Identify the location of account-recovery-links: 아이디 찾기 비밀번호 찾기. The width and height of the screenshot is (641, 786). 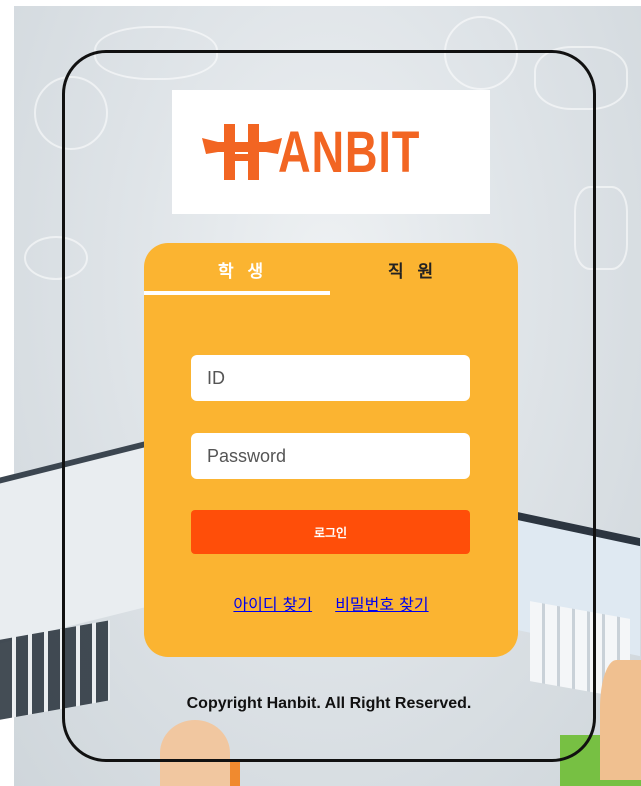
(331, 603).